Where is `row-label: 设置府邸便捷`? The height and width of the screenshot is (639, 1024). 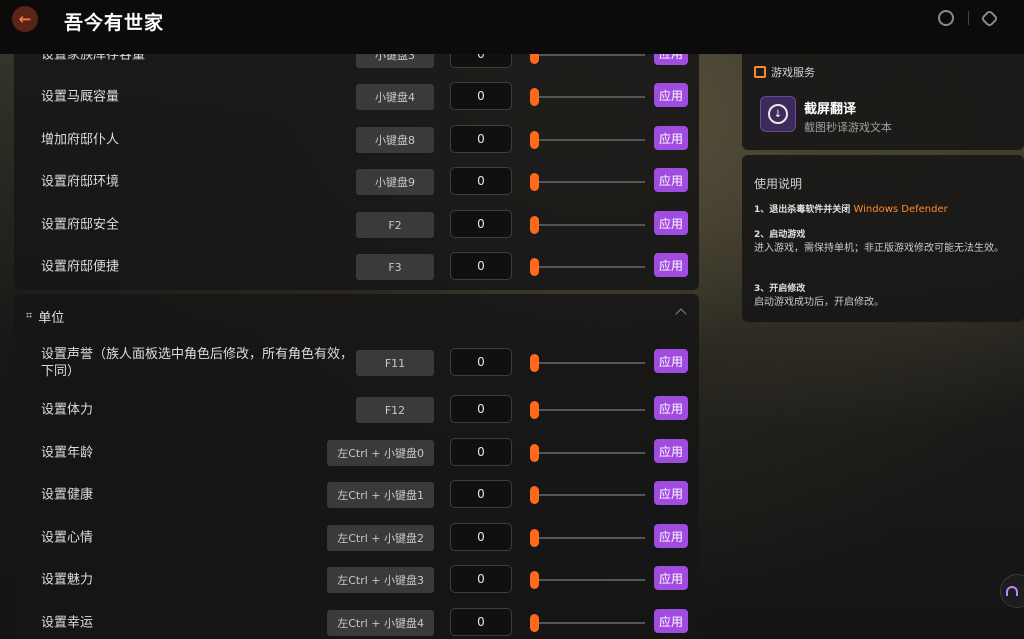 row-label: 设置府邸便捷 is located at coordinates (80, 267).